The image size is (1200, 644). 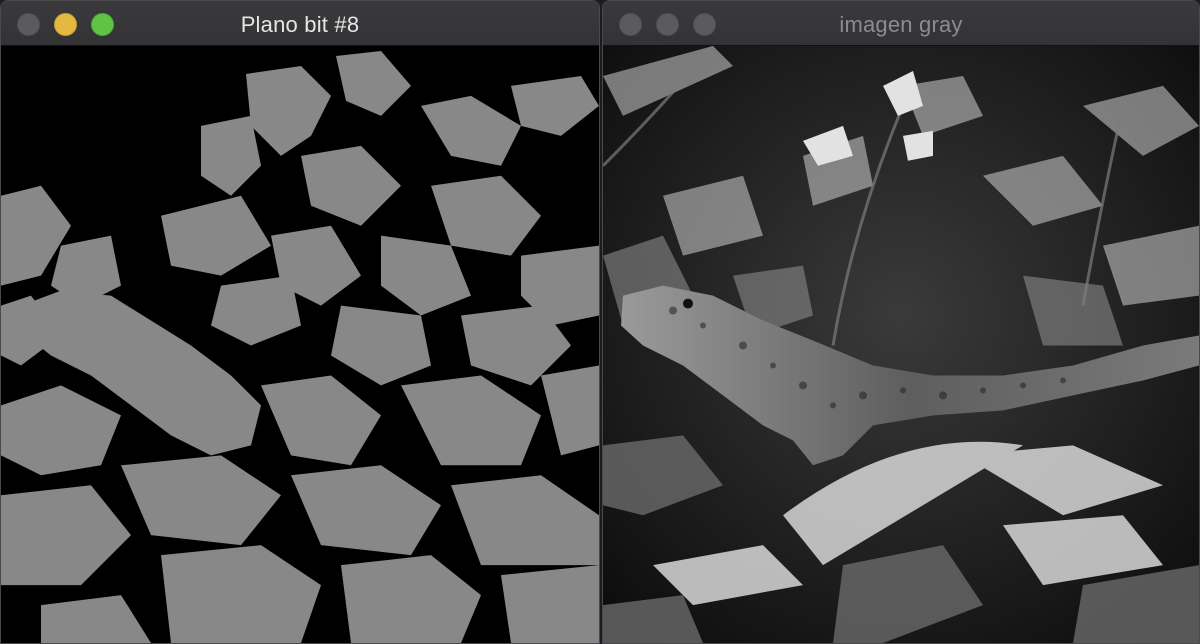 I want to click on window-title: imagen gray, so click(x=901, y=24).